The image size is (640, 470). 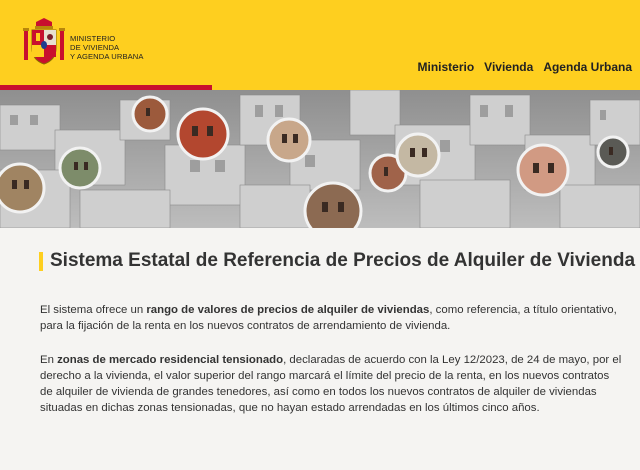 What do you see at coordinates (93, 38) in the screenshot?
I see `ministry-line-1: MINISTERIO` at bounding box center [93, 38].